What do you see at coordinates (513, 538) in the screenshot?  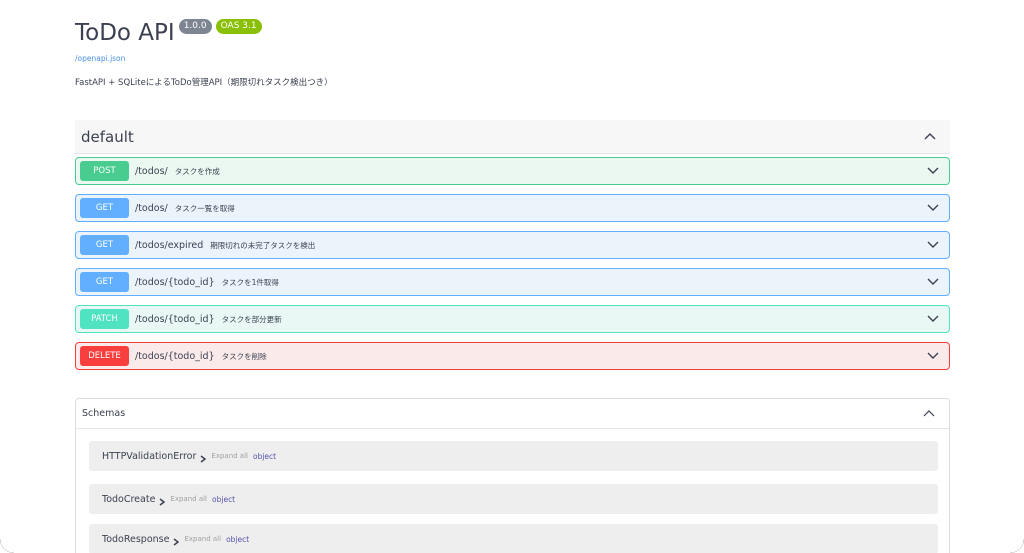 I see `model-todoresponse: TodoResponse Expand all object` at bounding box center [513, 538].